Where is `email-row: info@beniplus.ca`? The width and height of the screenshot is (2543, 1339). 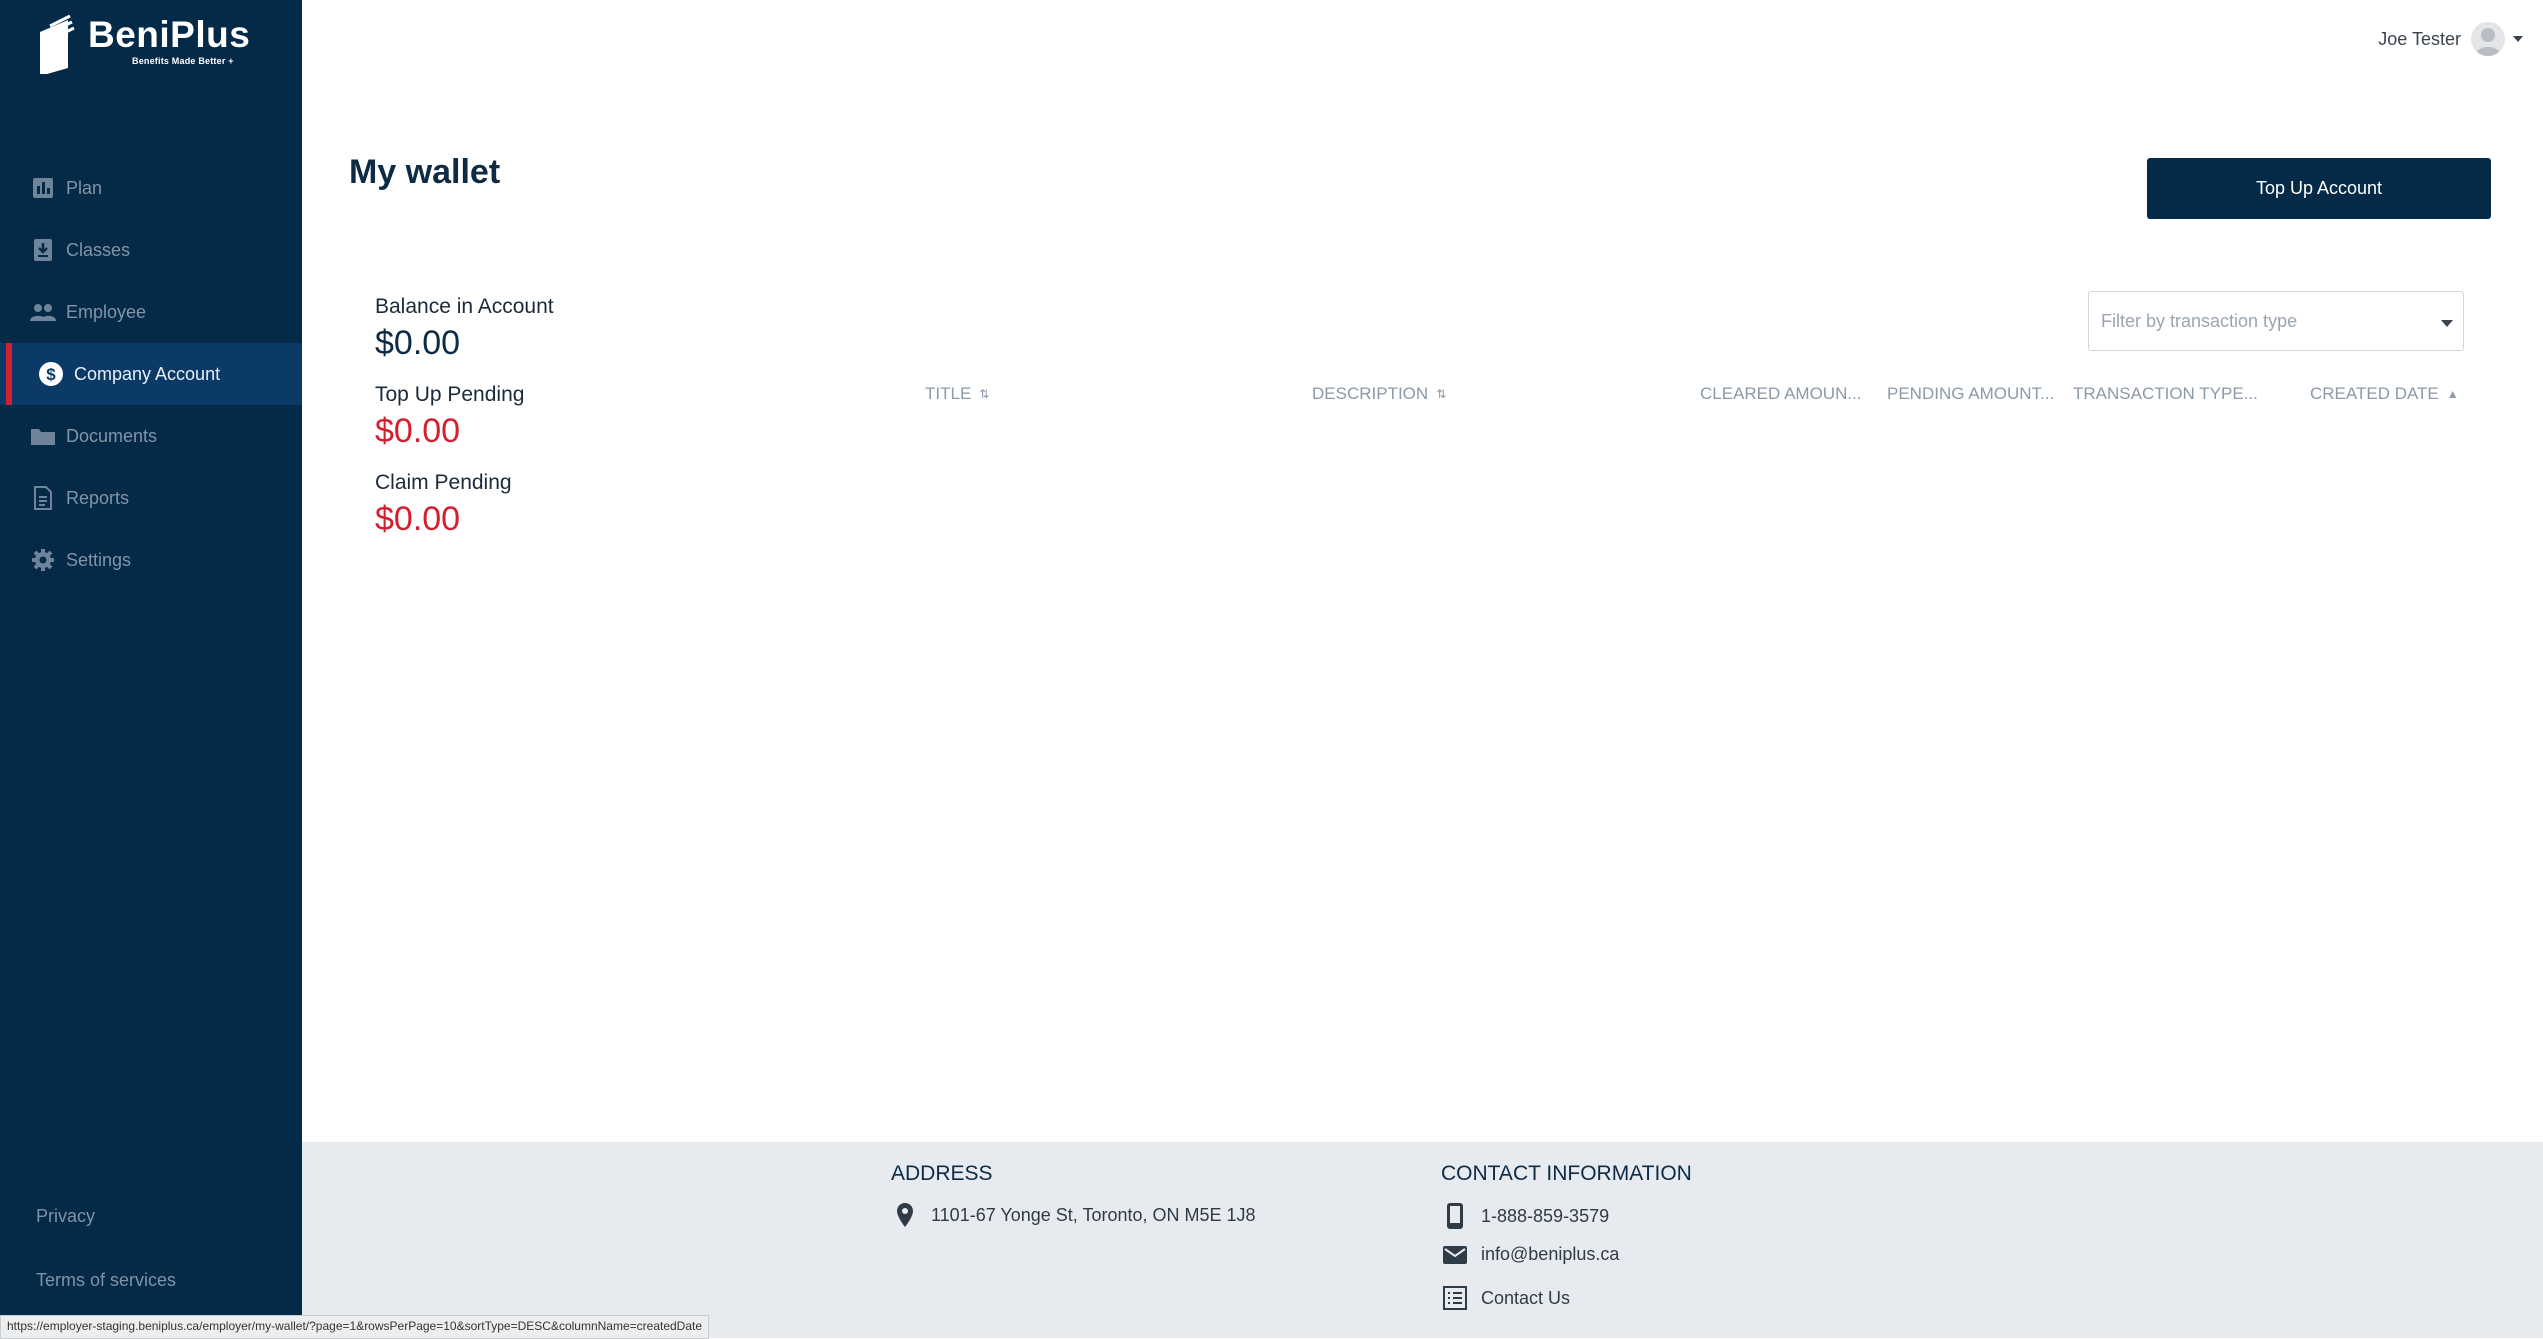
email-row: info@beniplus.ca is located at coordinates (1530, 1254).